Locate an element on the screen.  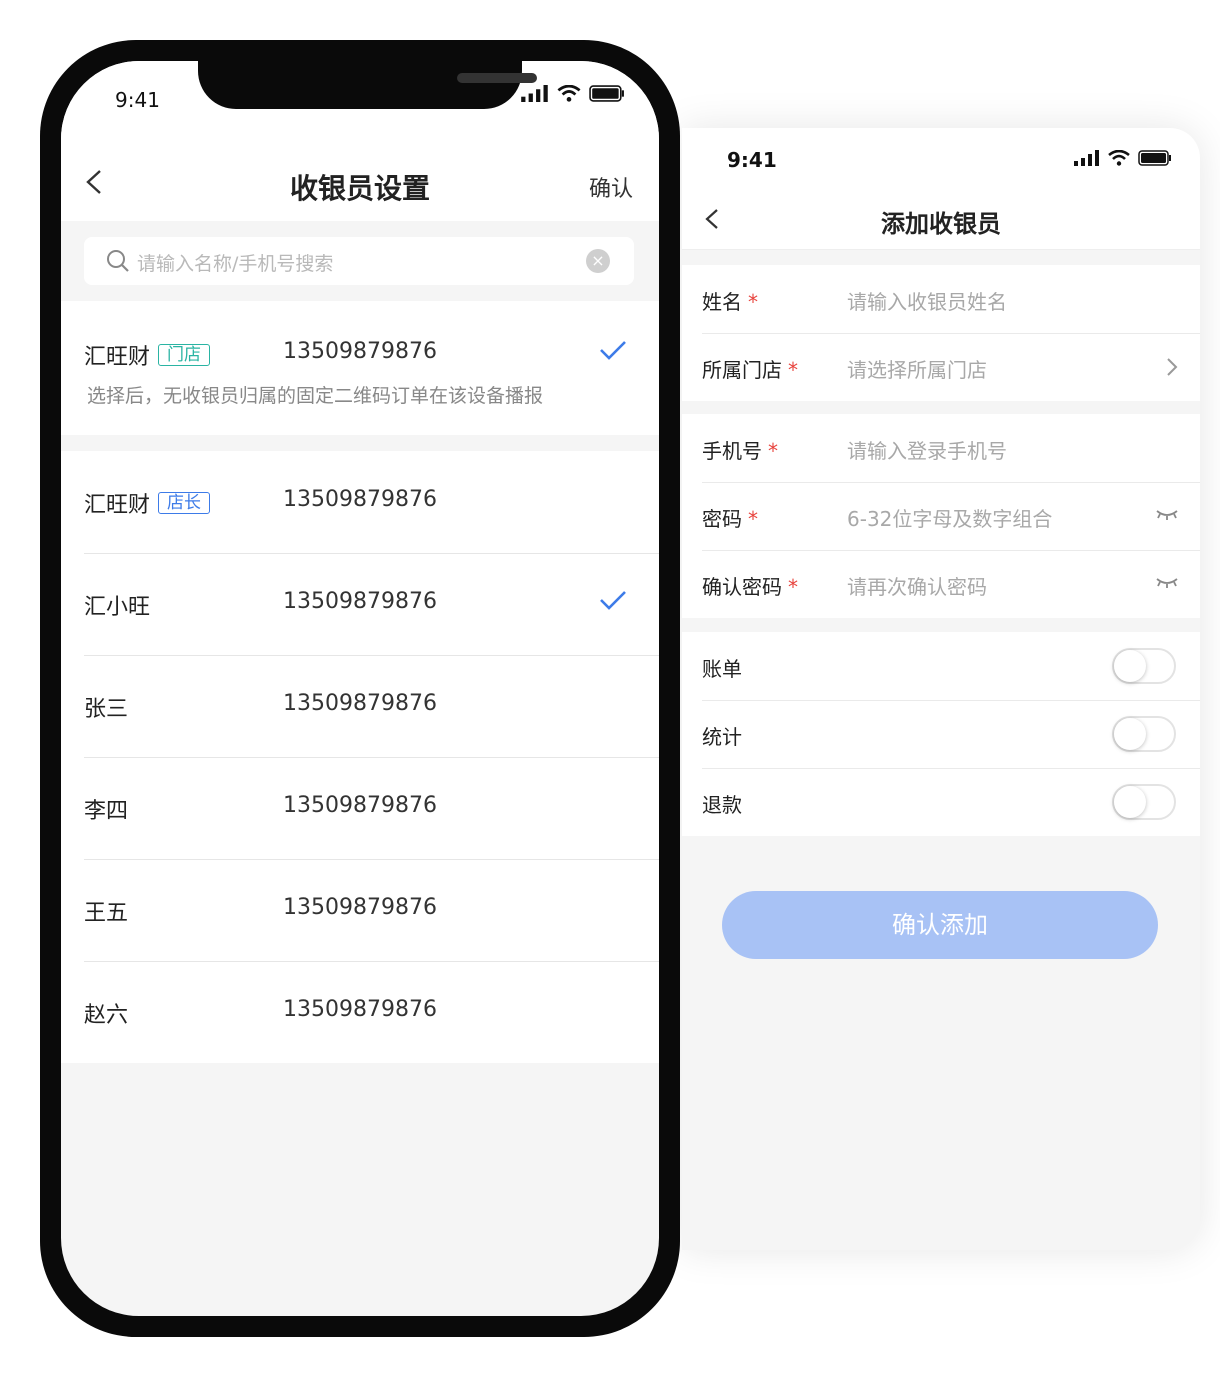
status-bar: 9:41 is located at coordinates (941, 158).